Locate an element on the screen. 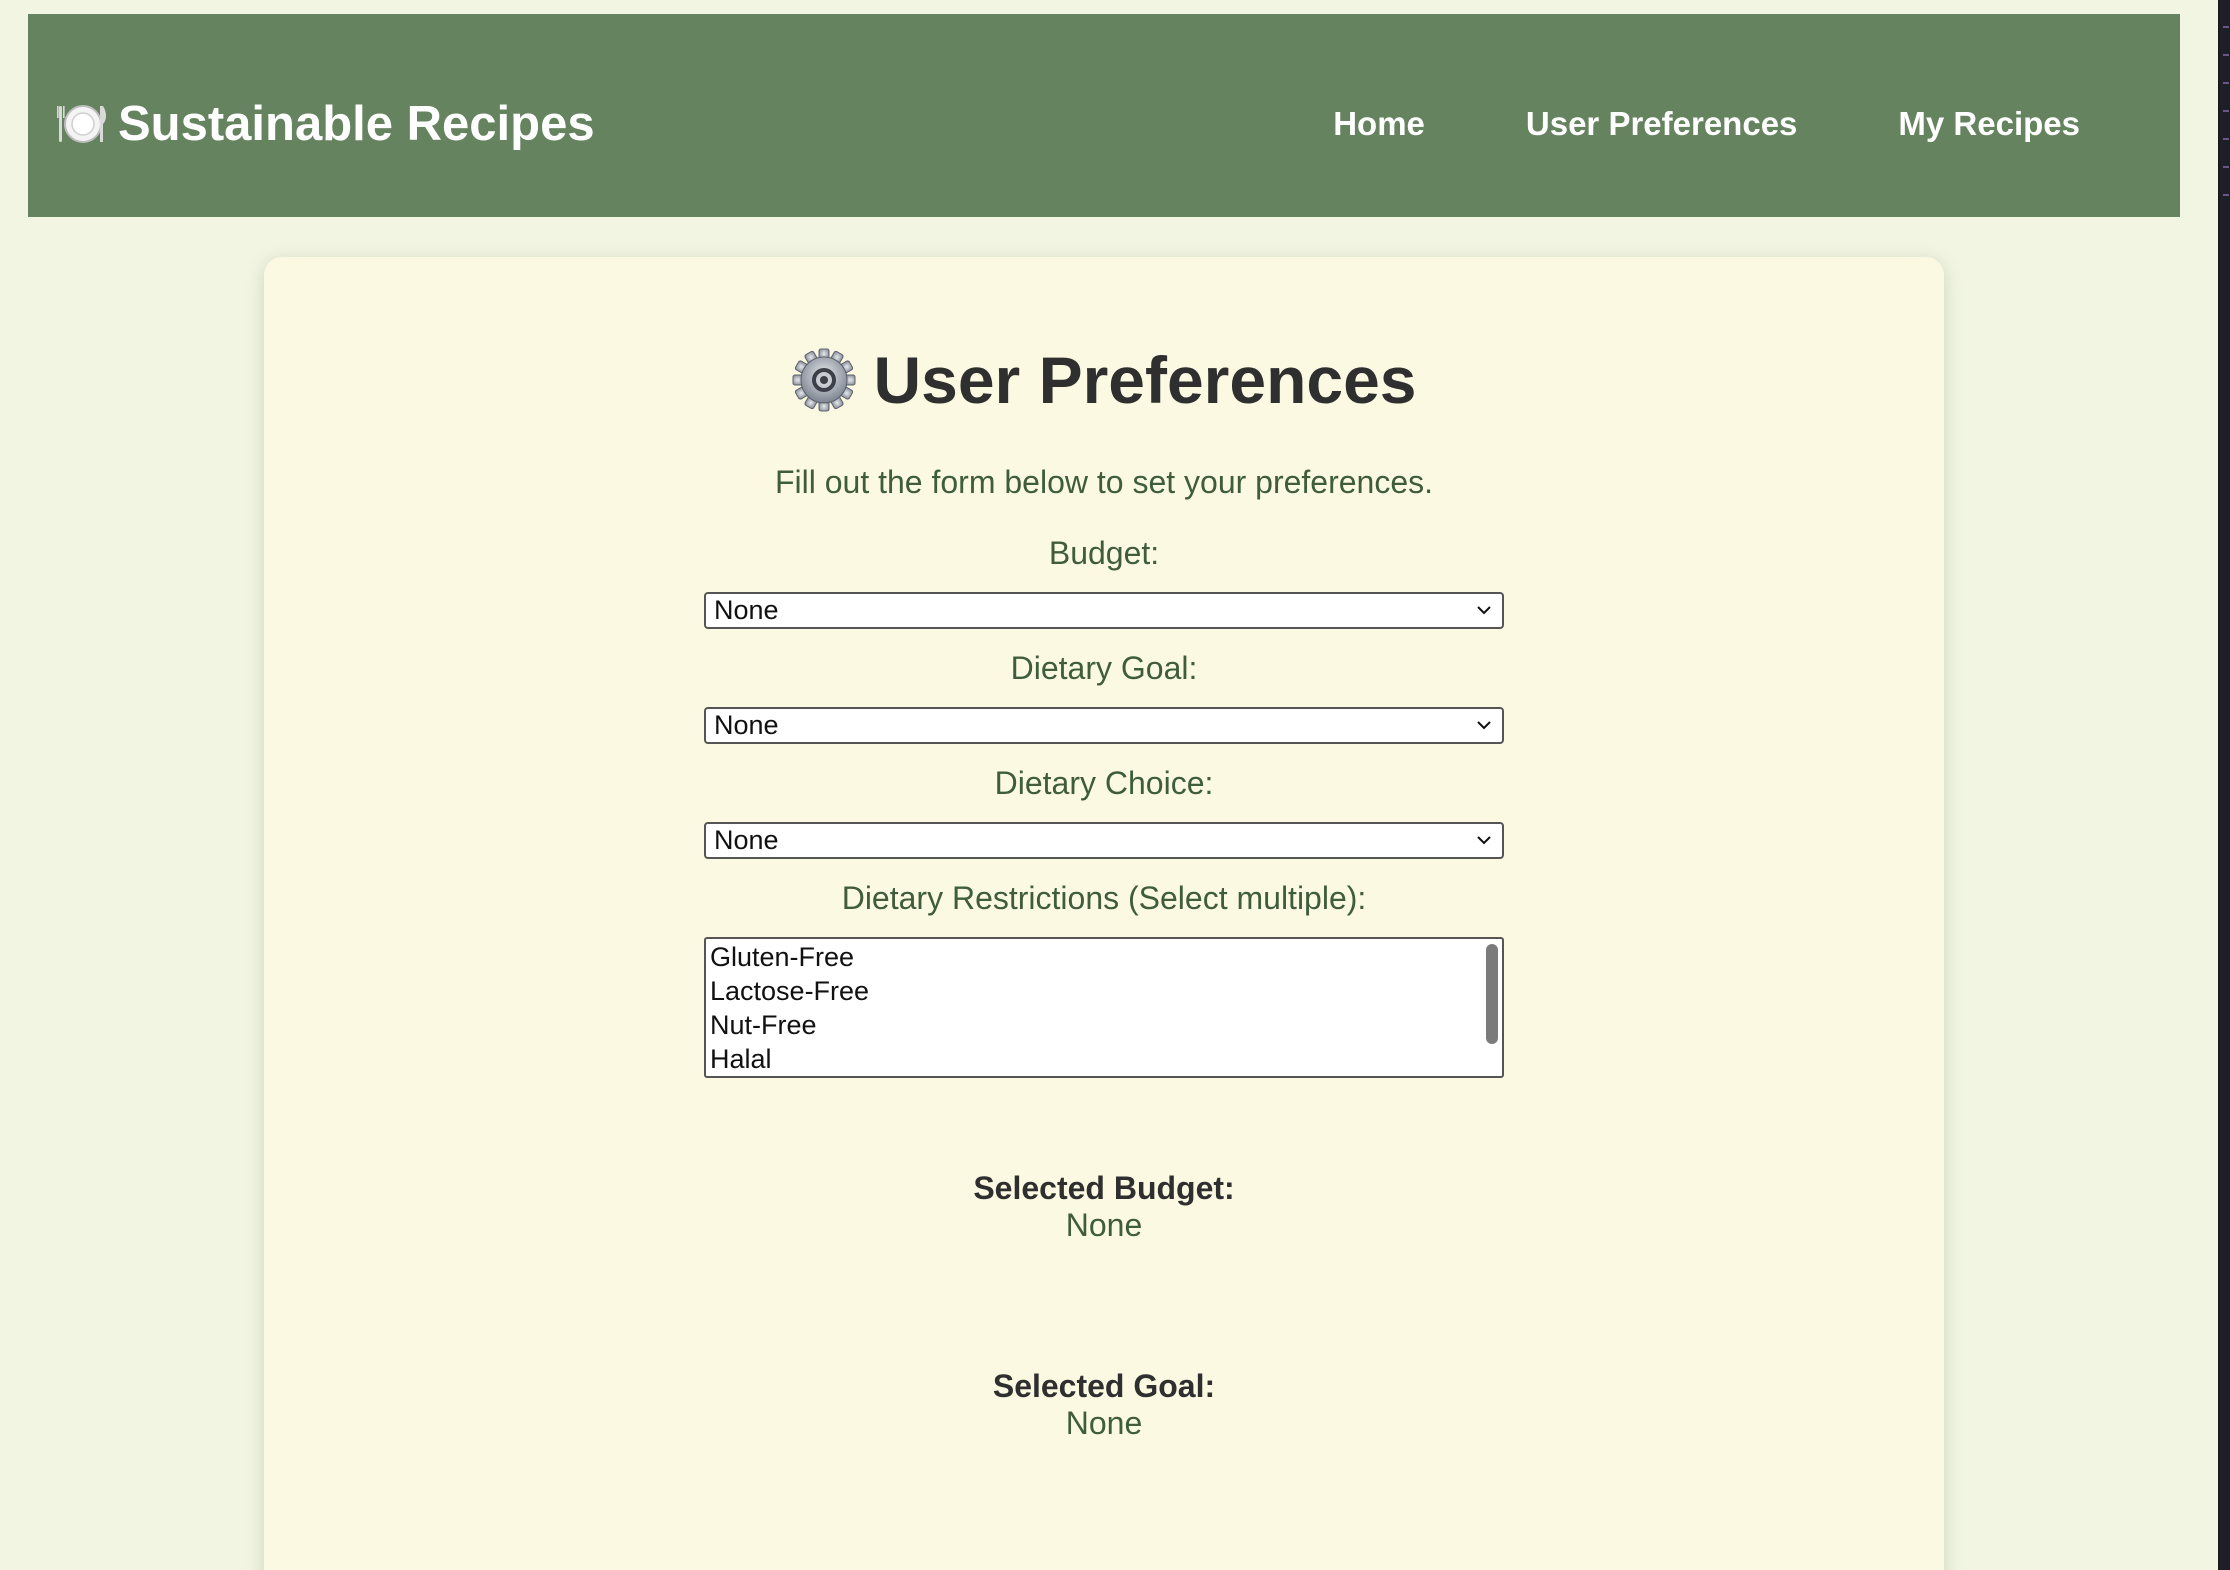 Image resolution: width=2230 pixels, height=1570 pixels. nav-home: Home is located at coordinates (1379, 124).